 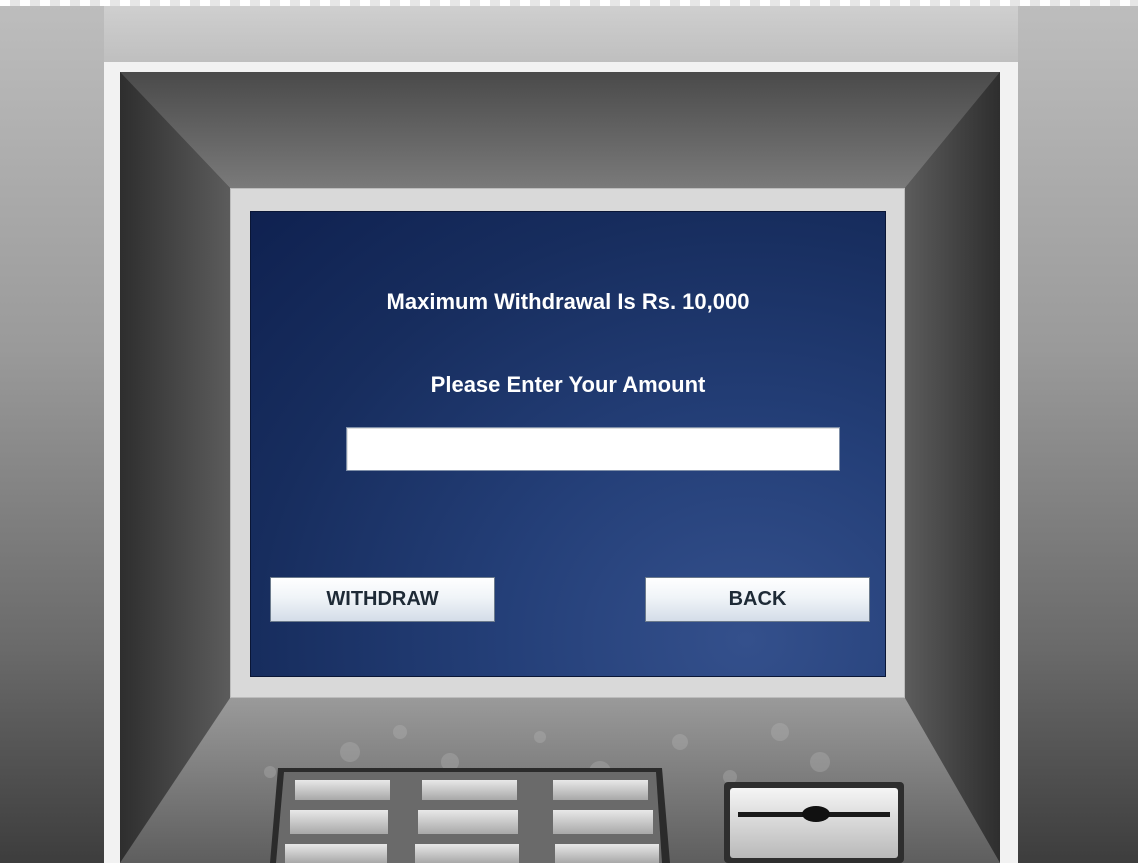 What do you see at coordinates (814, 822) in the screenshot?
I see `card-slot` at bounding box center [814, 822].